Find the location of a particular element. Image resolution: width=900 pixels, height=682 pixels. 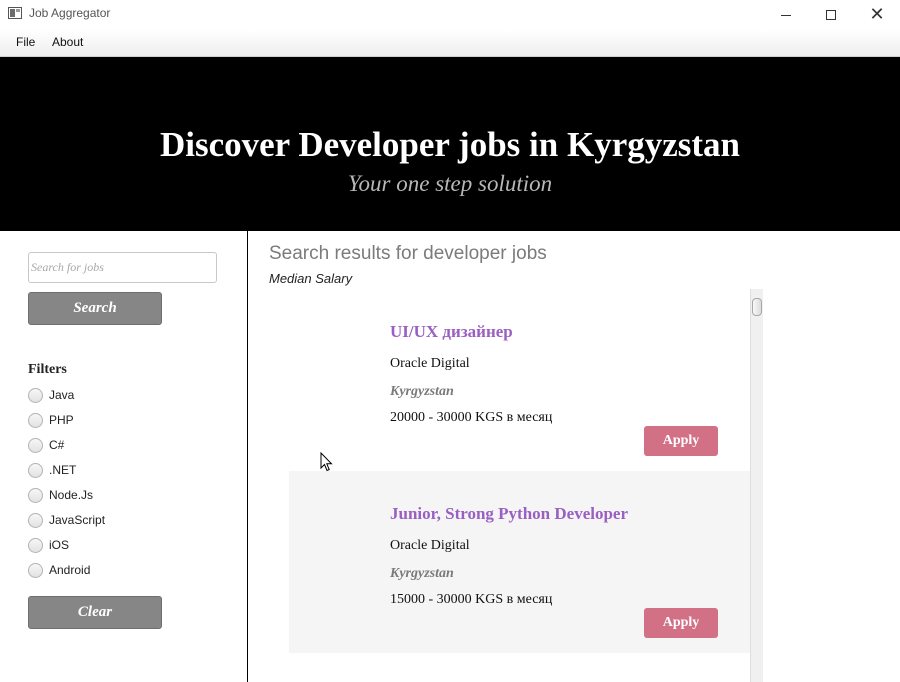

menu-bar: File About is located at coordinates (450, 43).